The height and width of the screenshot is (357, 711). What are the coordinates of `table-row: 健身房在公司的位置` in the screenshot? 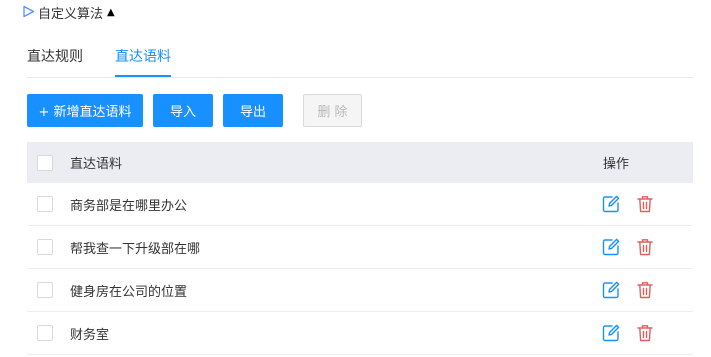 It's located at (360, 290).